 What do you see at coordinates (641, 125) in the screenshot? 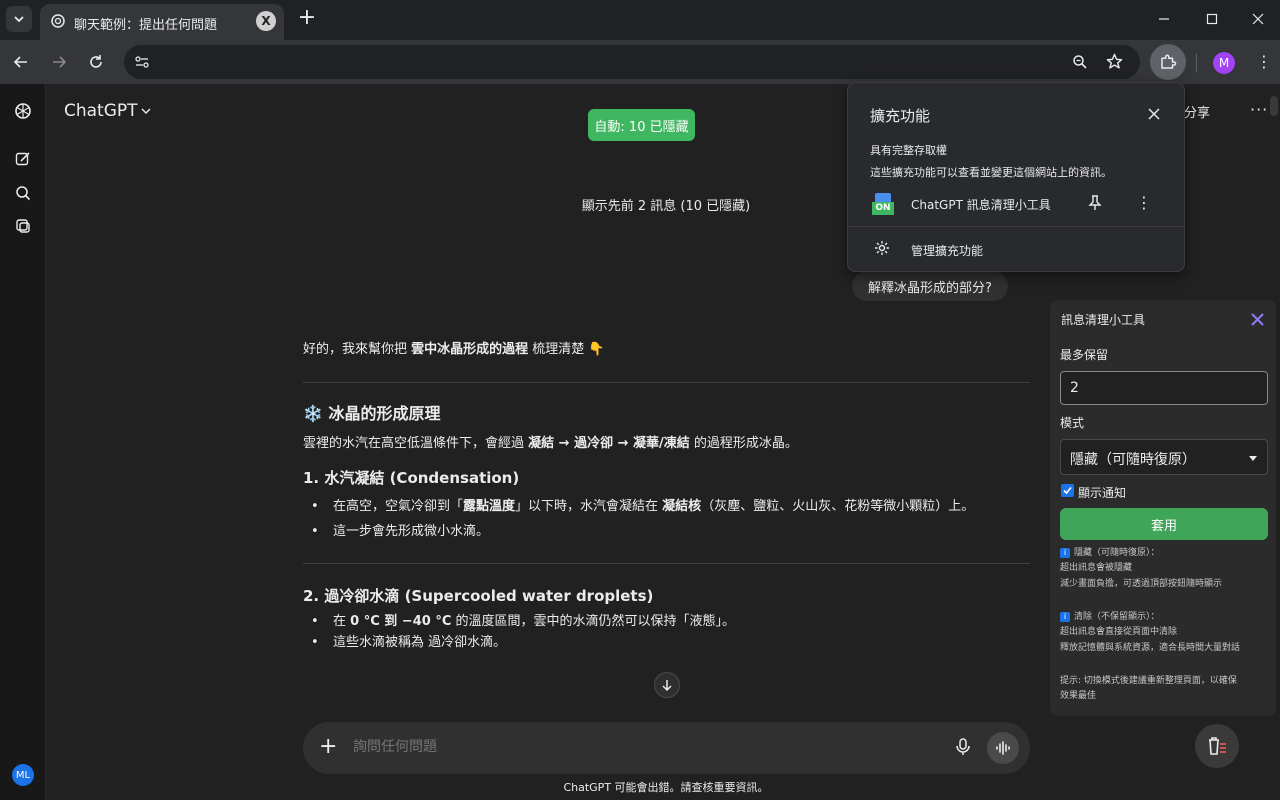
I see `auto-hidden-badge: 自動: 10 已隱藏` at bounding box center [641, 125].